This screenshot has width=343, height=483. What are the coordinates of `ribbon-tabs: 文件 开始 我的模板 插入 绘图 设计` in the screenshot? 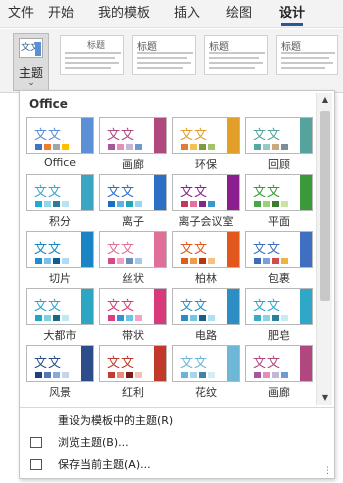 It's located at (171, 14).